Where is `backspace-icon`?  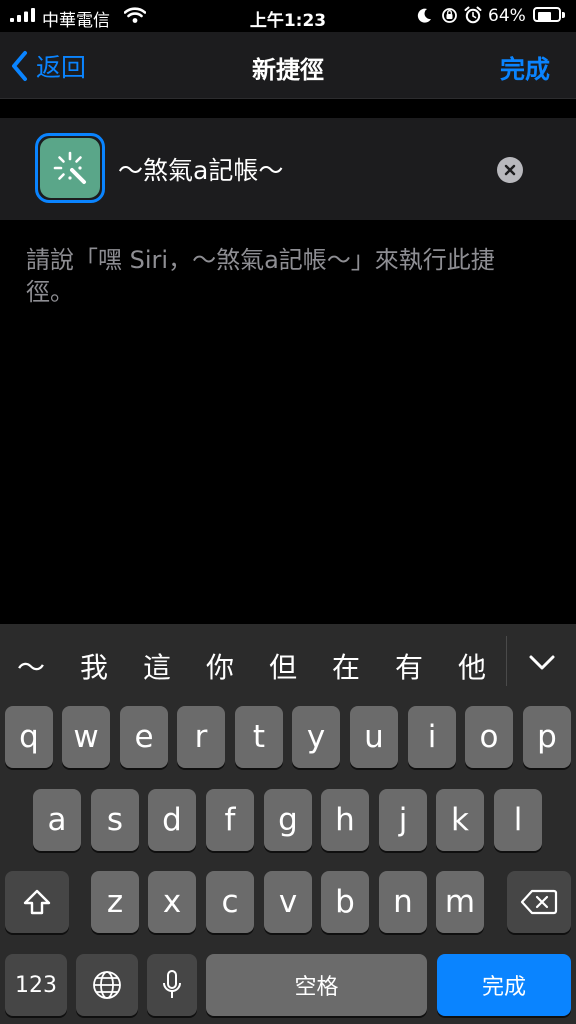
backspace-icon is located at coordinates (539, 902).